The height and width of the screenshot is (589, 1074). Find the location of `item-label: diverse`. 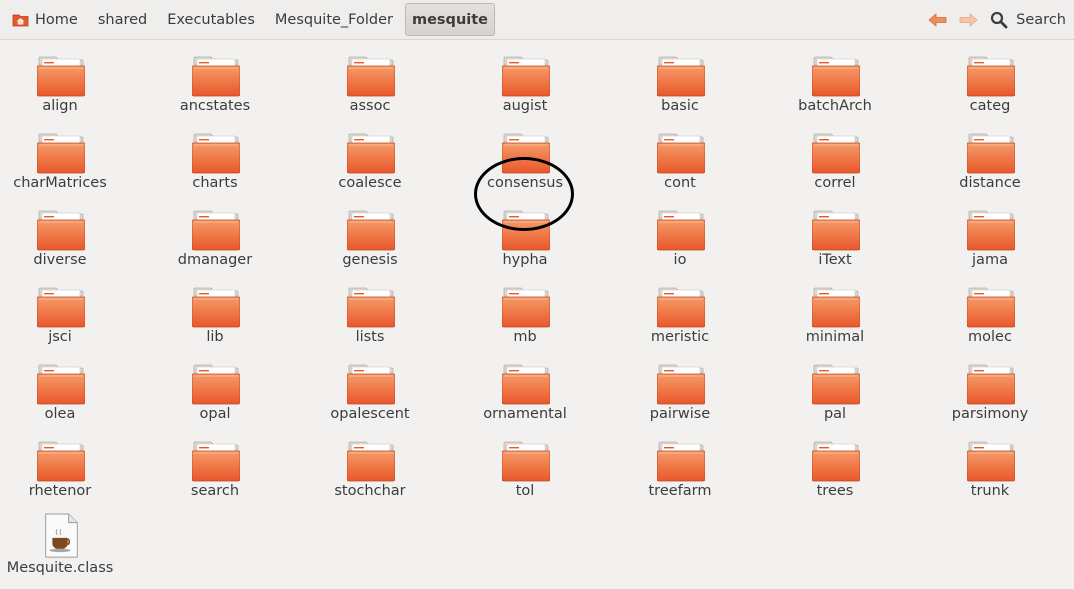

item-label: diverse is located at coordinates (60, 260).